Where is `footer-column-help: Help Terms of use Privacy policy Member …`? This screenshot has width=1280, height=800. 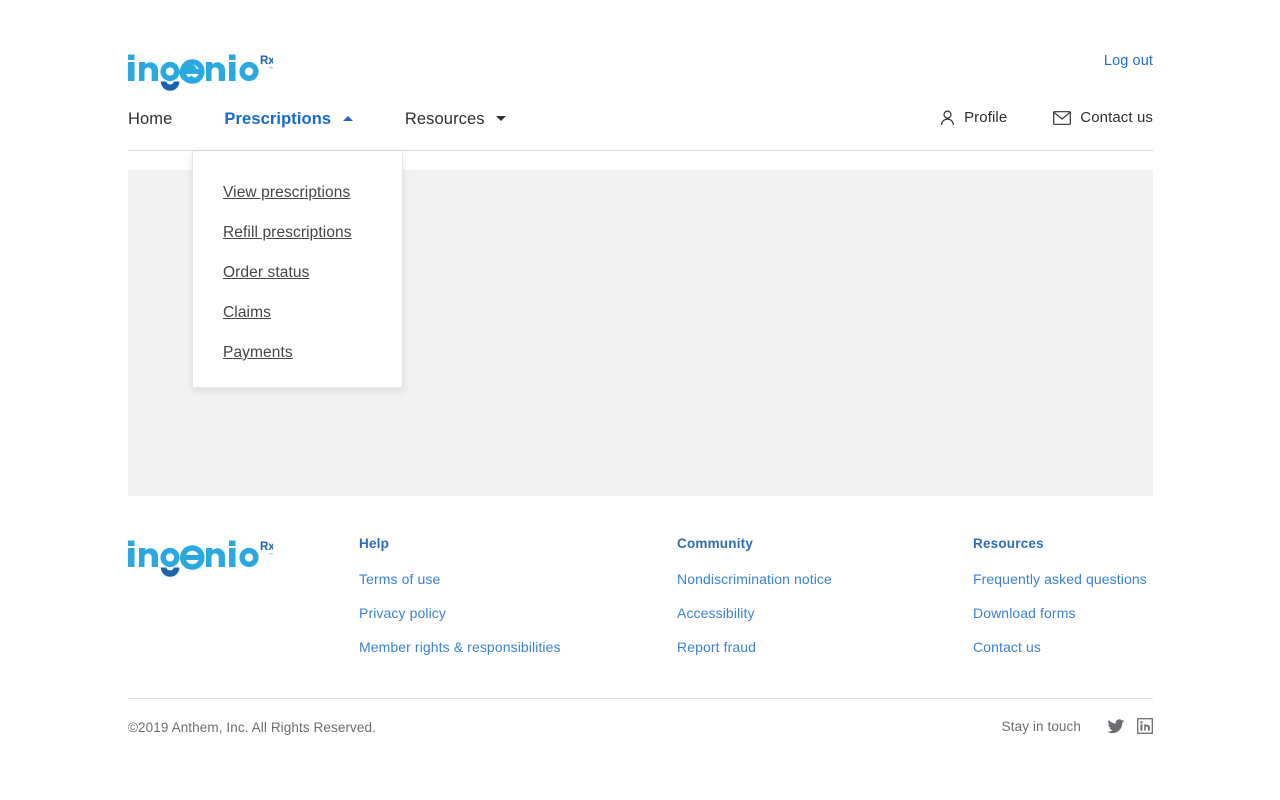 footer-column-help: Help Terms of use Privacy policy Member … is located at coordinates (474, 604).